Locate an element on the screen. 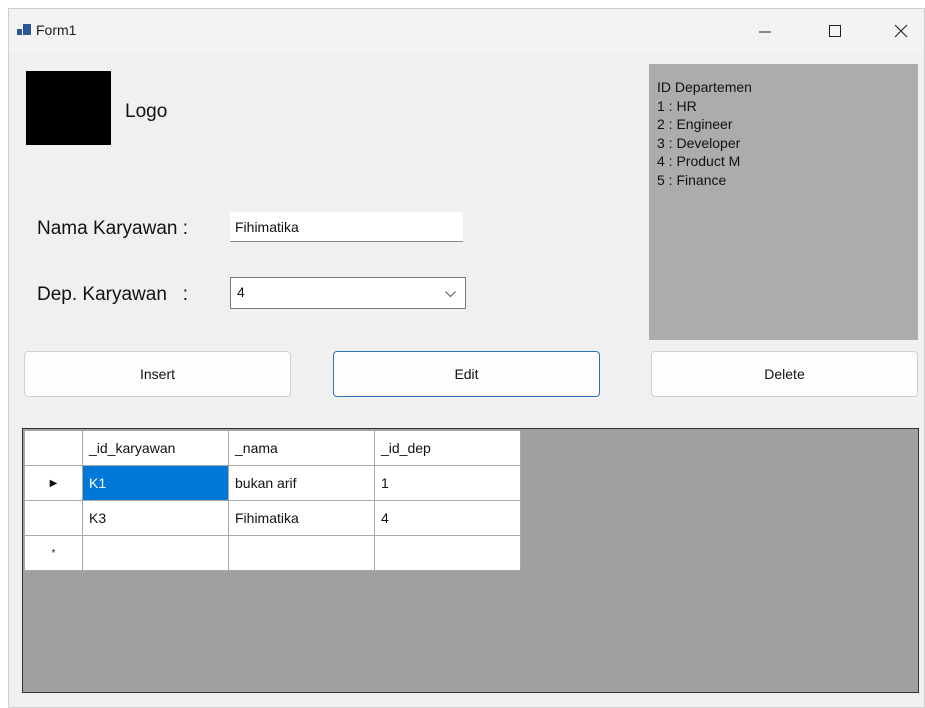  insert-button: Insert is located at coordinates (157, 374).